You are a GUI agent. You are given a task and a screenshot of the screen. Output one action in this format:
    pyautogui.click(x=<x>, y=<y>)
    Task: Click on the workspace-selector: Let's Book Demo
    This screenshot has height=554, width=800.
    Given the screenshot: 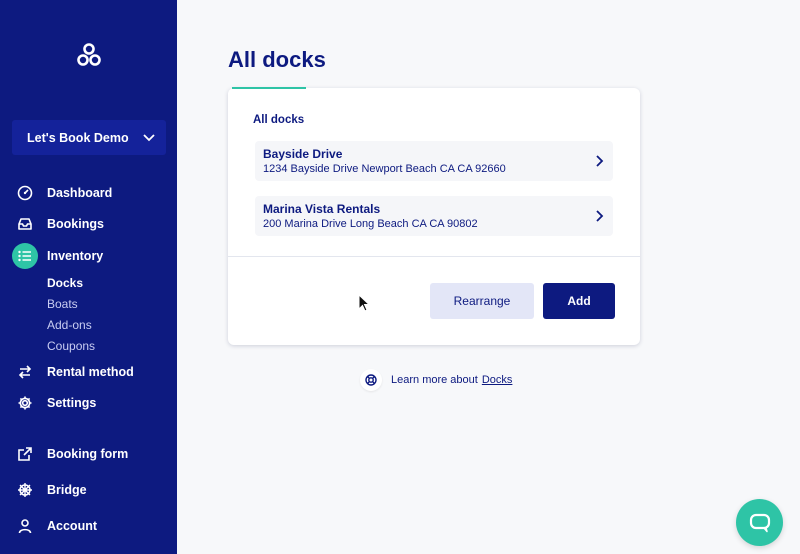 What is the action you would take?
    pyautogui.click(x=89, y=137)
    